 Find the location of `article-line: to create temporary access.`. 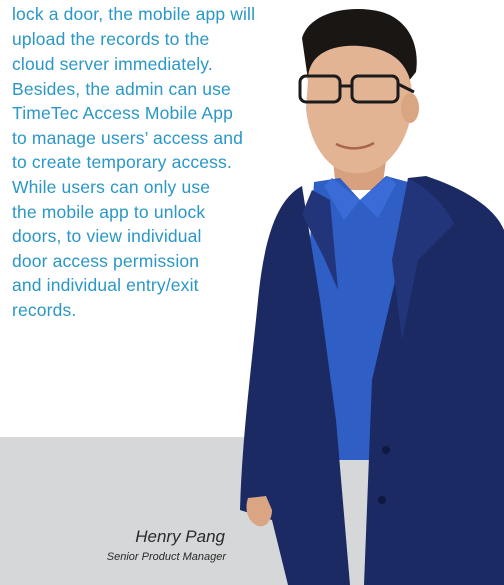

article-line: to create temporary access. is located at coordinates (122, 162).